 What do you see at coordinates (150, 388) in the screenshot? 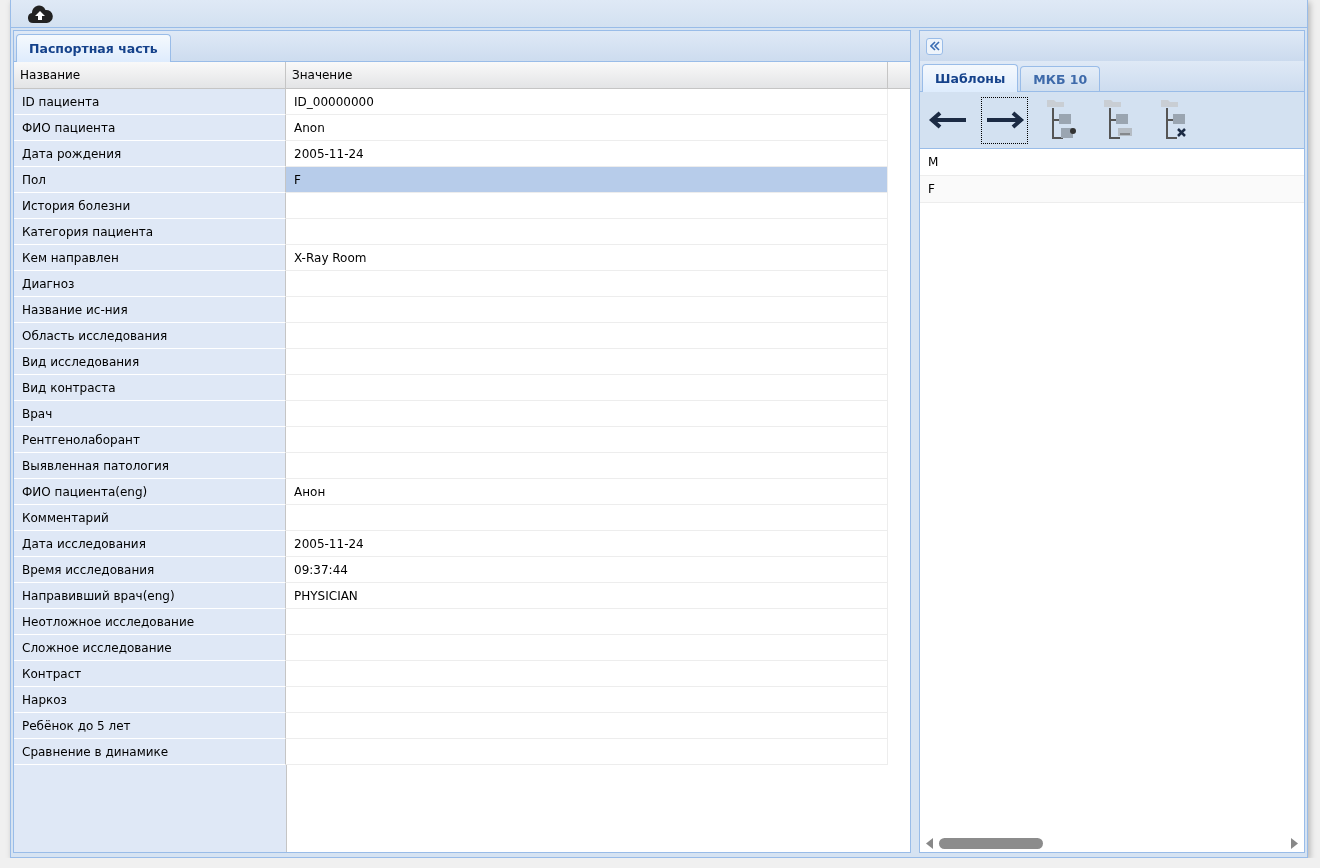
I see `property-name-cell: Вид контраста` at bounding box center [150, 388].